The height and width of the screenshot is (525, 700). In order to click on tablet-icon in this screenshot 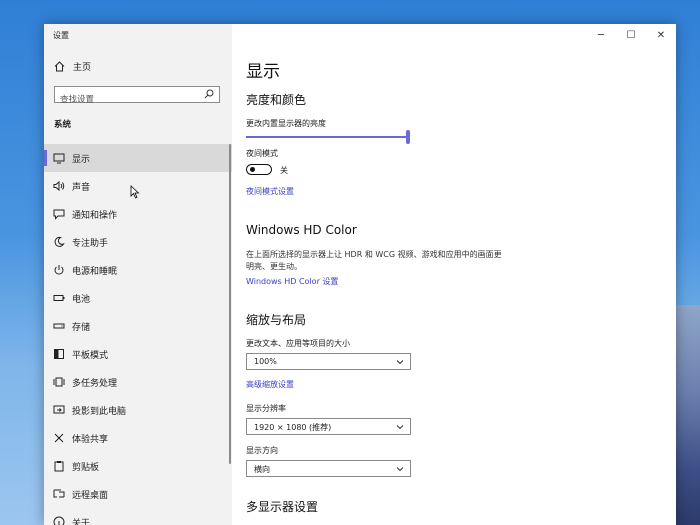, I will do `click(59, 354)`.